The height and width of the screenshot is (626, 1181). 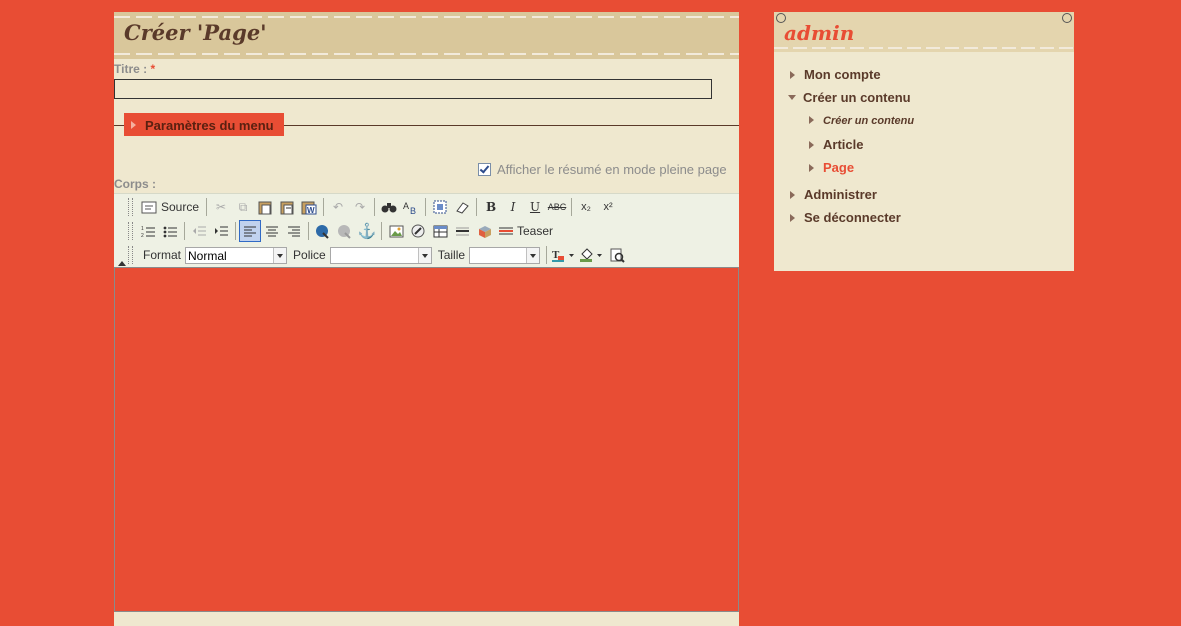 What do you see at coordinates (287, 207) in the screenshot?
I see `paste-text-icon` at bounding box center [287, 207].